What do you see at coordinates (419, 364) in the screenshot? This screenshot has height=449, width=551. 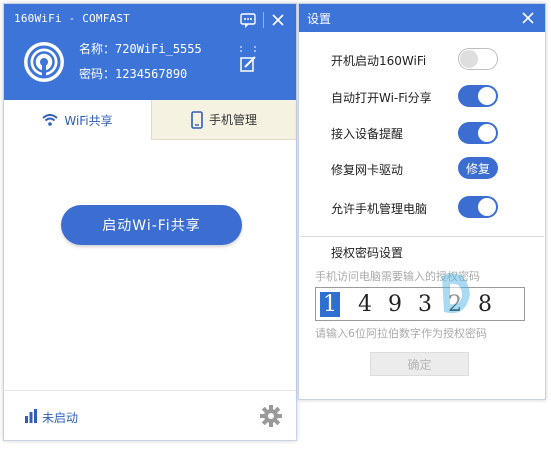 I see `confirm-button: 确定` at bounding box center [419, 364].